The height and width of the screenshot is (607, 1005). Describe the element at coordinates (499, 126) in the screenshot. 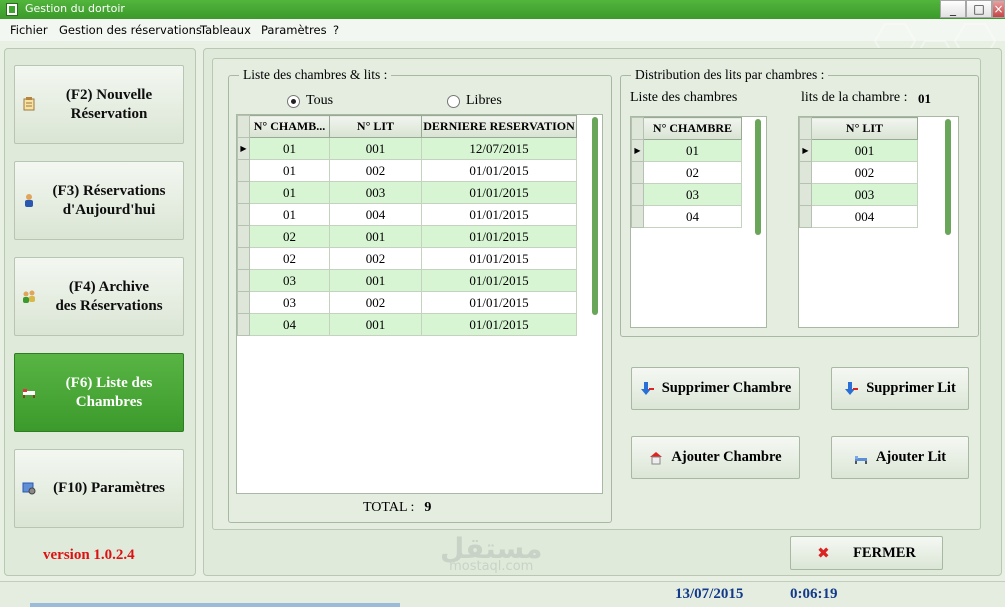

I see `col-derniere-reservation-header: DERNIERE RESERVATION` at that location.